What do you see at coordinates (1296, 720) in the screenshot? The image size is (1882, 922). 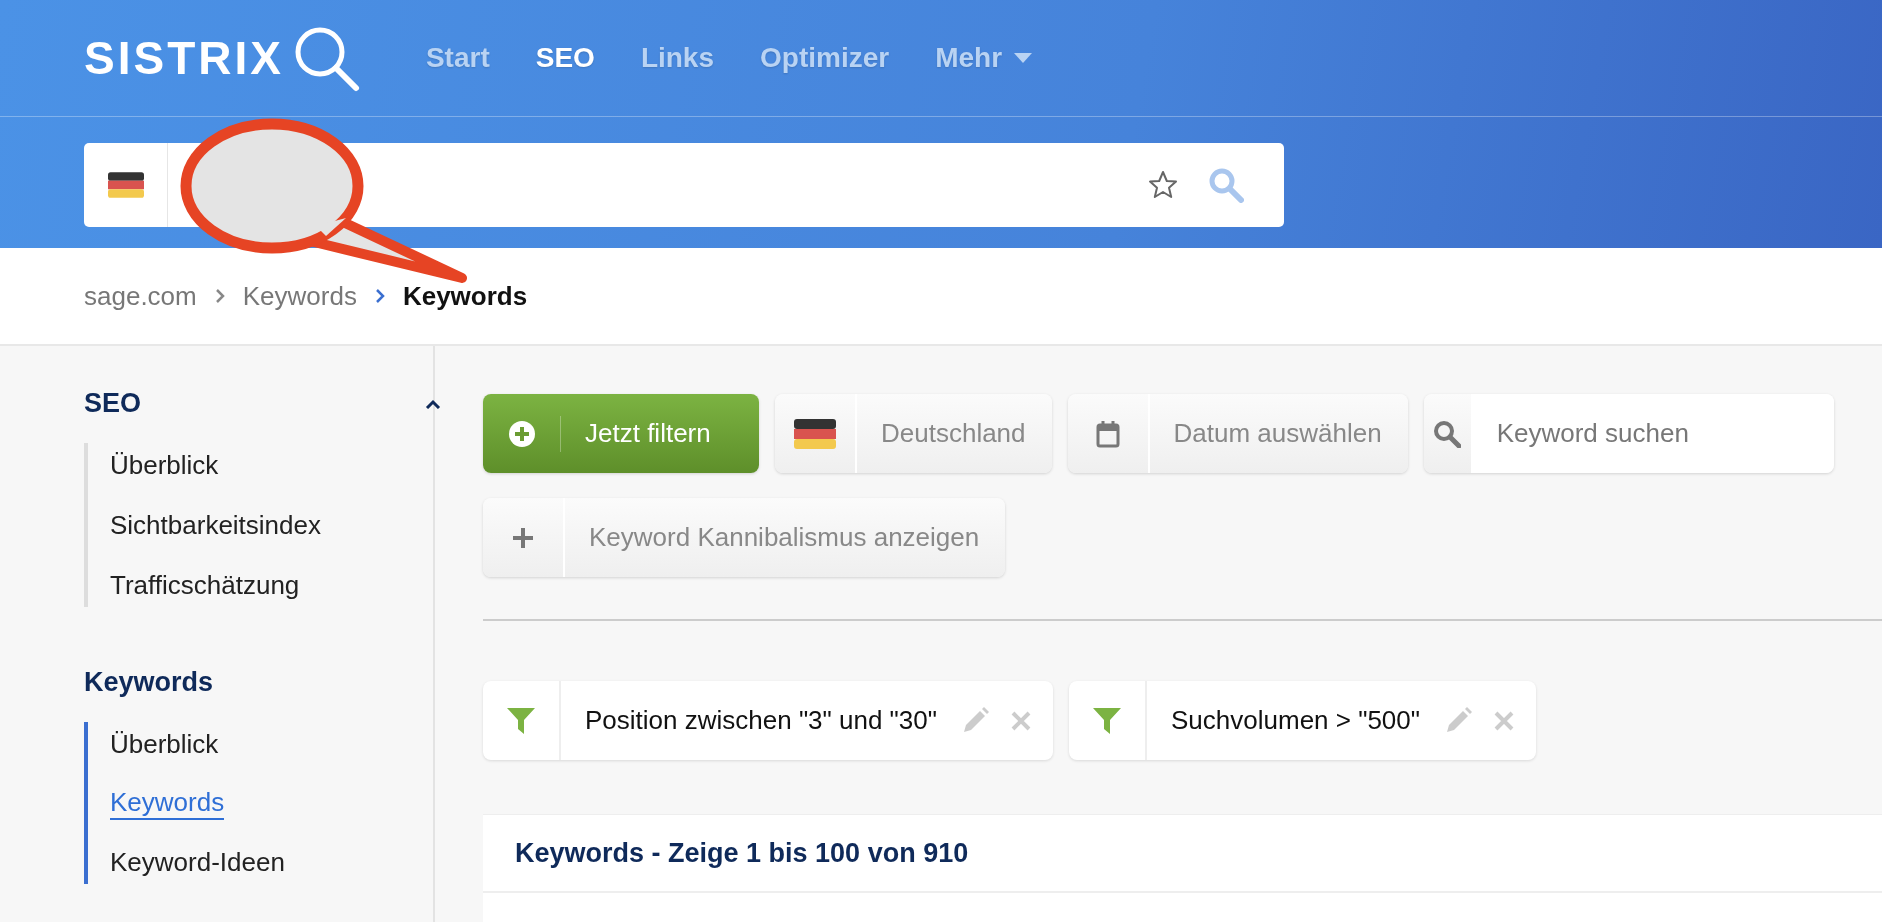 I see `filter-label: Suchvolumen > "500"` at bounding box center [1296, 720].